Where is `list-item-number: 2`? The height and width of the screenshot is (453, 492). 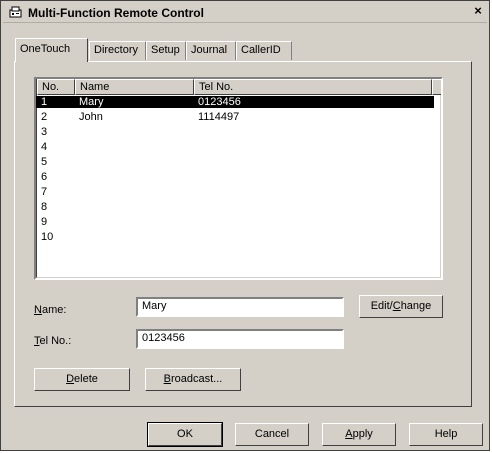
list-item-number: 2 is located at coordinates (44, 117).